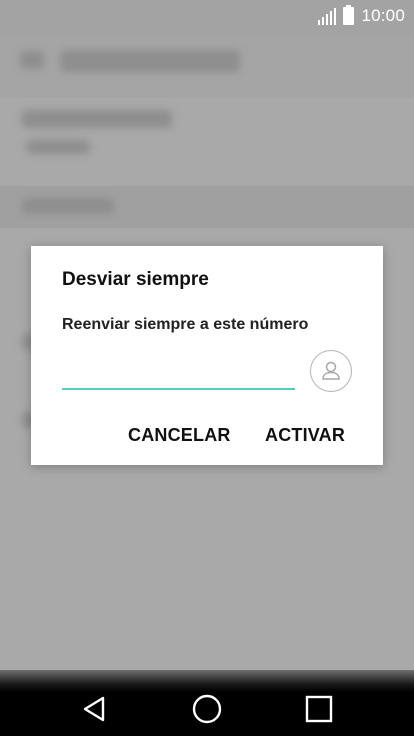 The width and height of the screenshot is (414, 736). I want to click on background-back-icon, so click(32, 60).